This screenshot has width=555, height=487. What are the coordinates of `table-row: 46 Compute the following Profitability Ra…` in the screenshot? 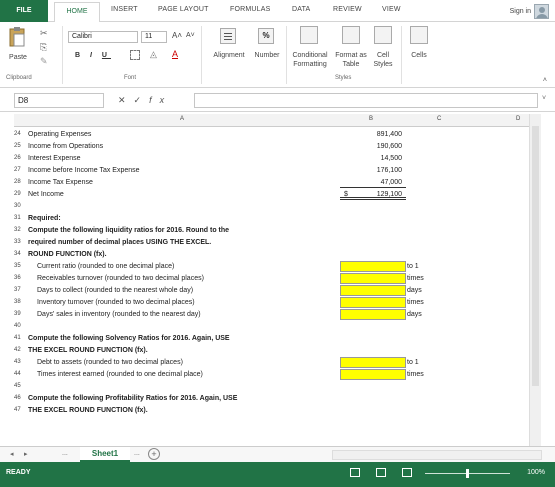 It's located at (271, 398).